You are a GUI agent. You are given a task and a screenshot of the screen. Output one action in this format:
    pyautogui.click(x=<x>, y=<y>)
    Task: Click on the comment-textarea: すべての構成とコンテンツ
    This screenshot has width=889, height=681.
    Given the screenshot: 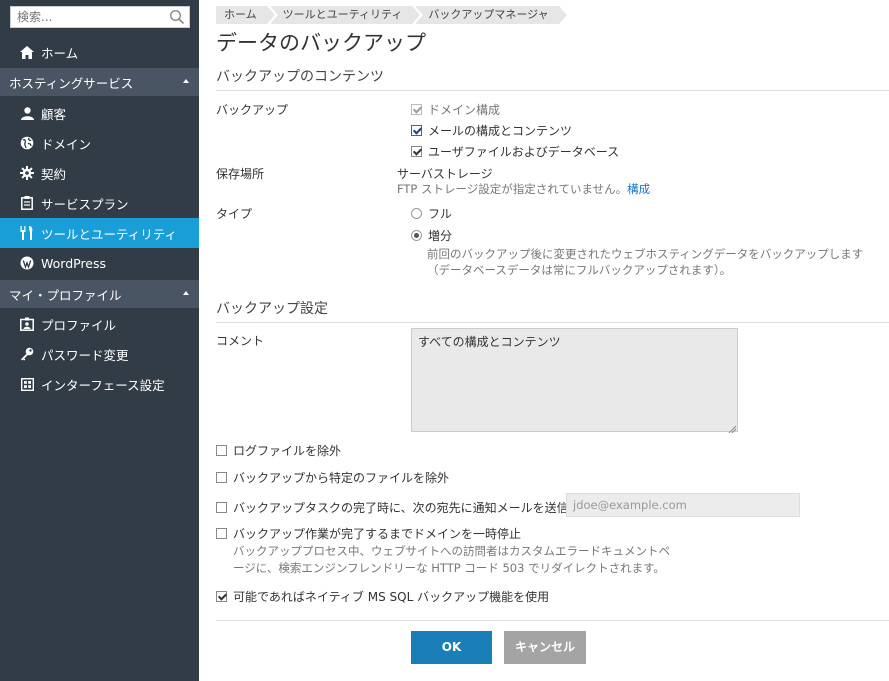 What is the action you would take?
    pyautogui.click(x=574, y=381)
    